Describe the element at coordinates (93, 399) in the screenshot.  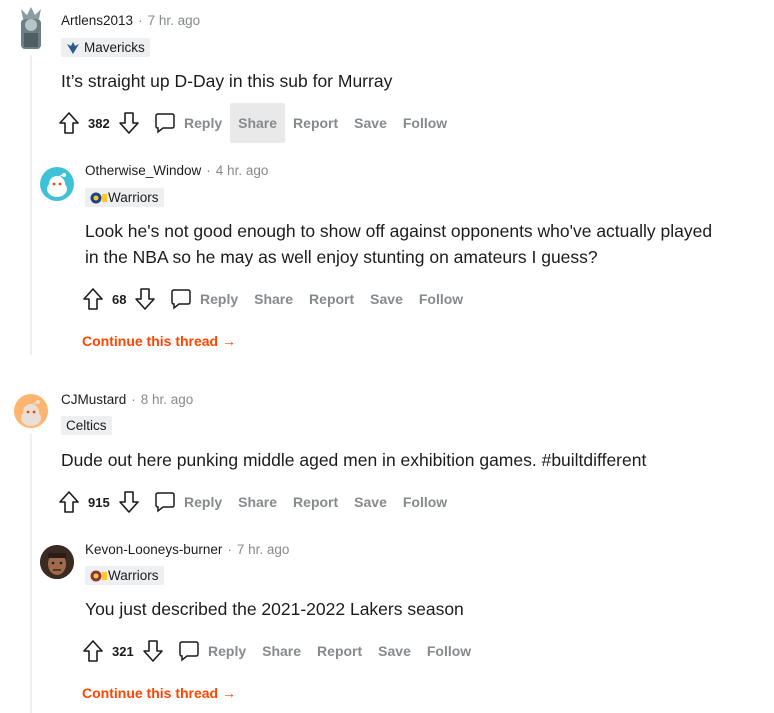
I see `author-name: CJMustard` at that location.